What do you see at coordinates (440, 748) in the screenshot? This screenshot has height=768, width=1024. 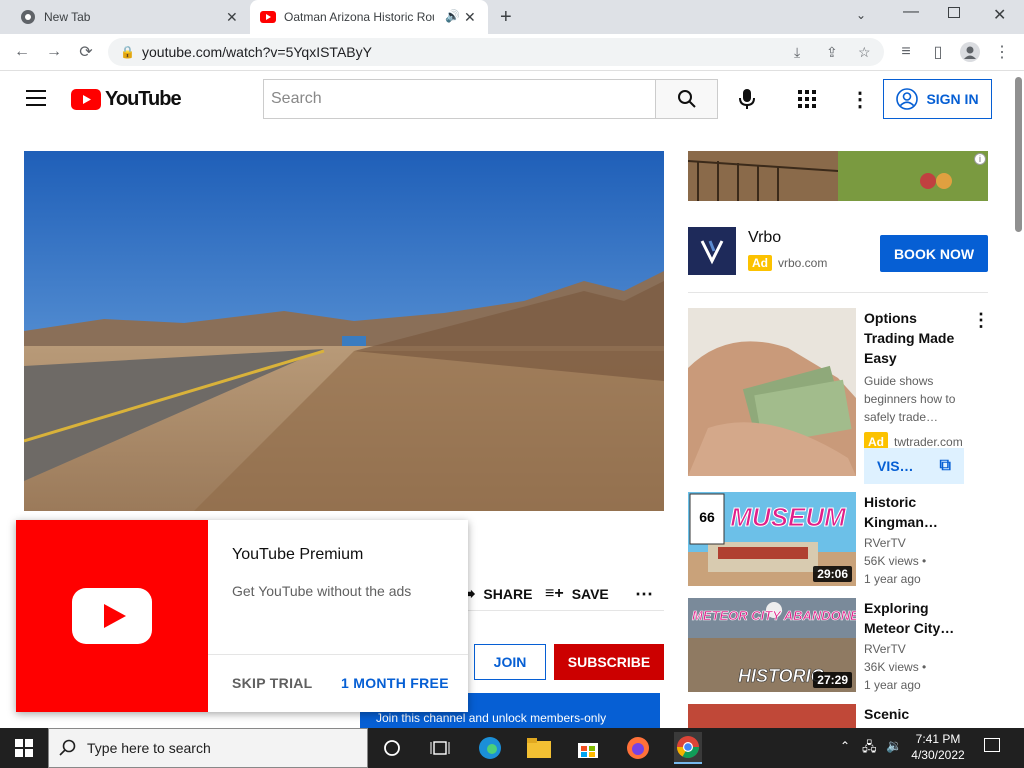 I see `task-view-icon` at bounding box center [440, 748].